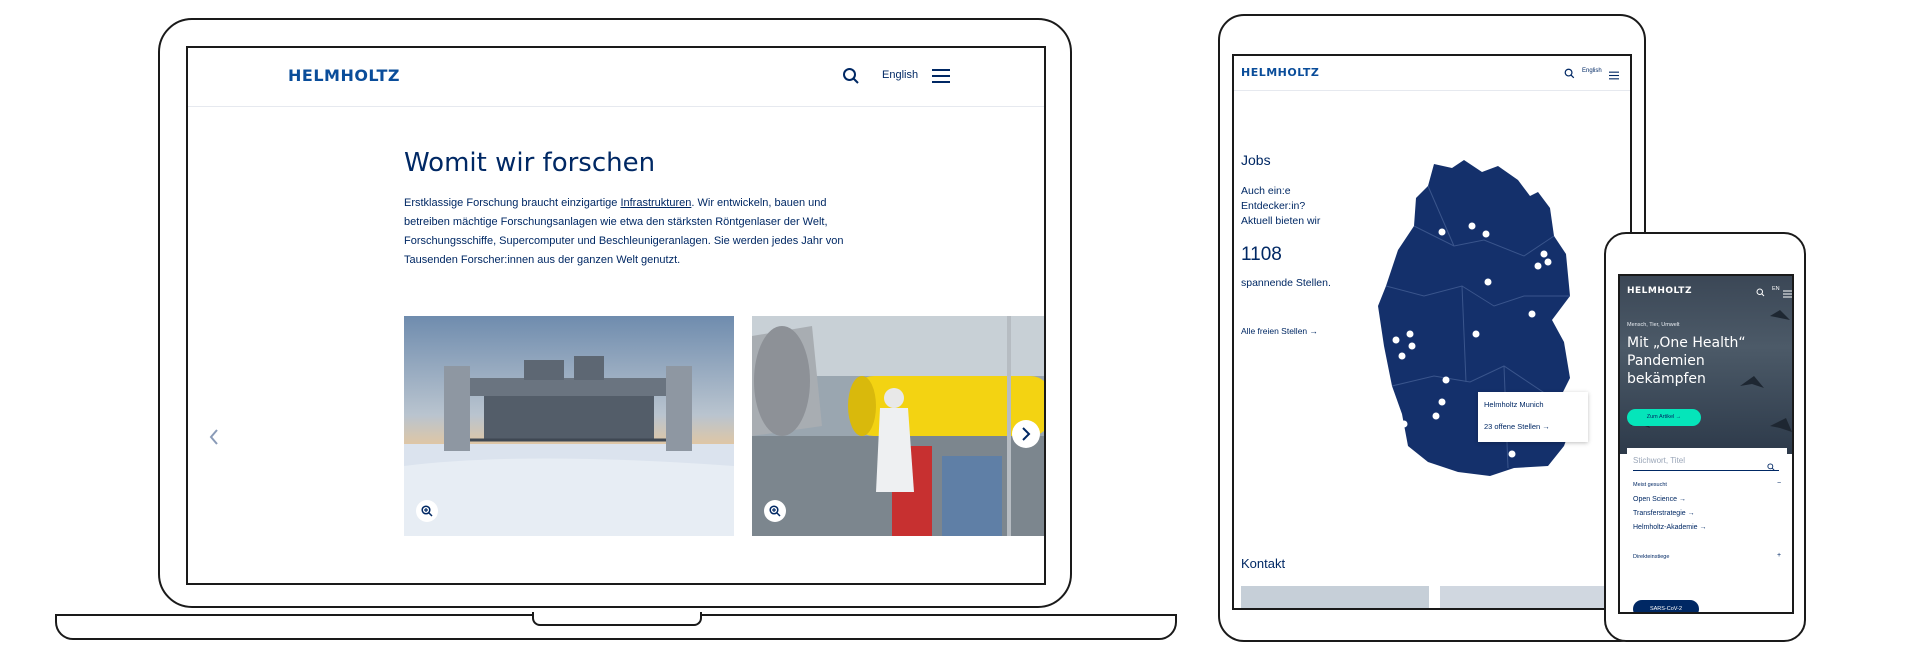 This screenshot has height=646, width=1920. What do you see at coordinates (1666, 606) in the screenshot?
I see `sars-cov-2-badge: SARS-CoV-2` at bounding box center [1666, 606].